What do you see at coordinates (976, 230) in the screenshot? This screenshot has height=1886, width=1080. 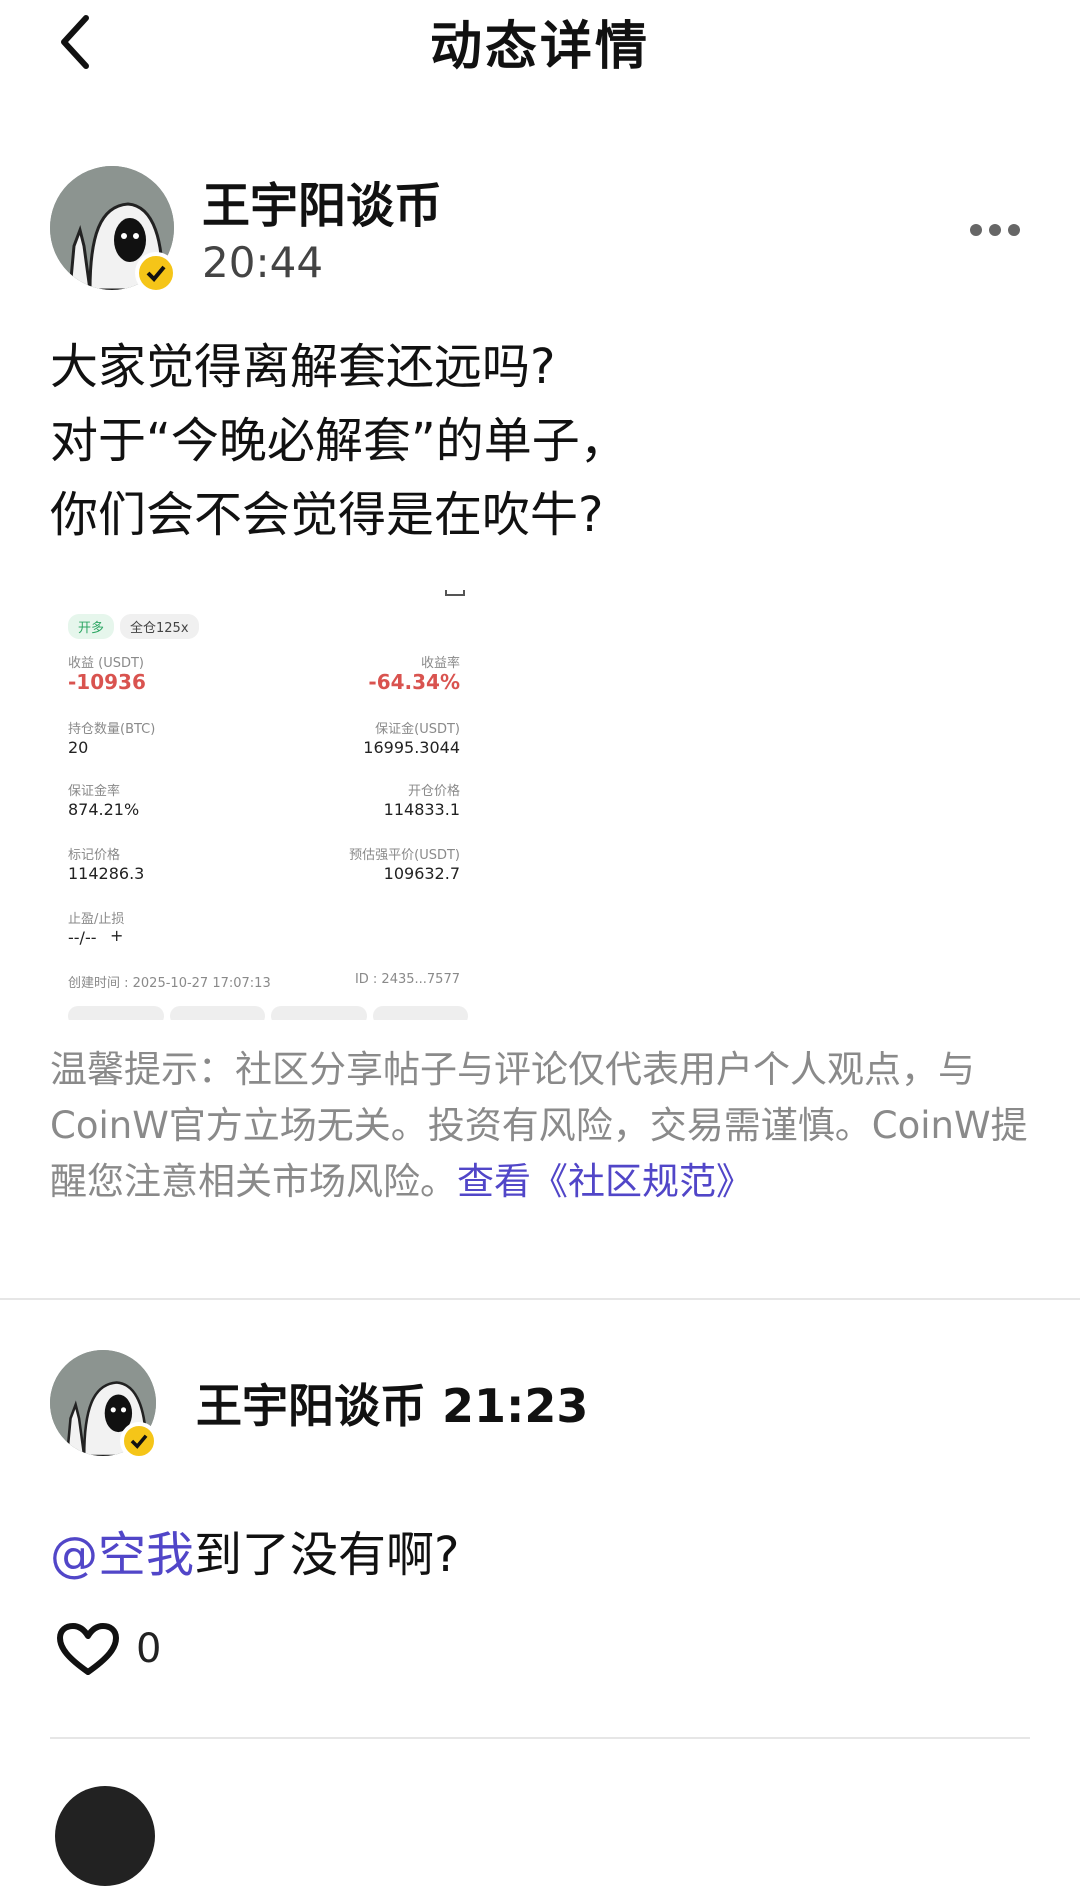 I see `more-dots-icon` at bounding box center [976, 230].